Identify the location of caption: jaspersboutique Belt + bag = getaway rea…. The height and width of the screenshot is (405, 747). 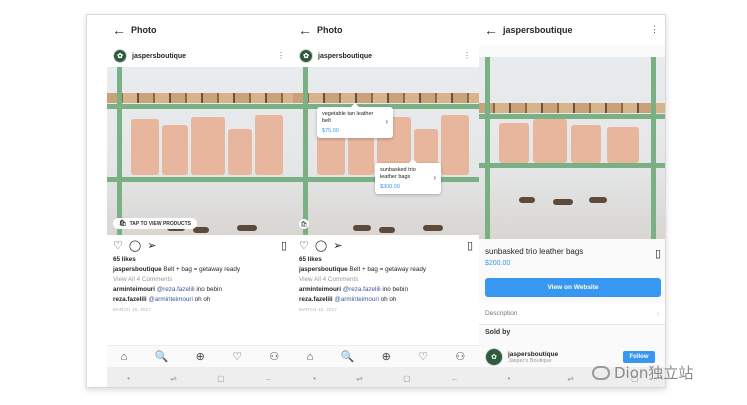
(201, 270).